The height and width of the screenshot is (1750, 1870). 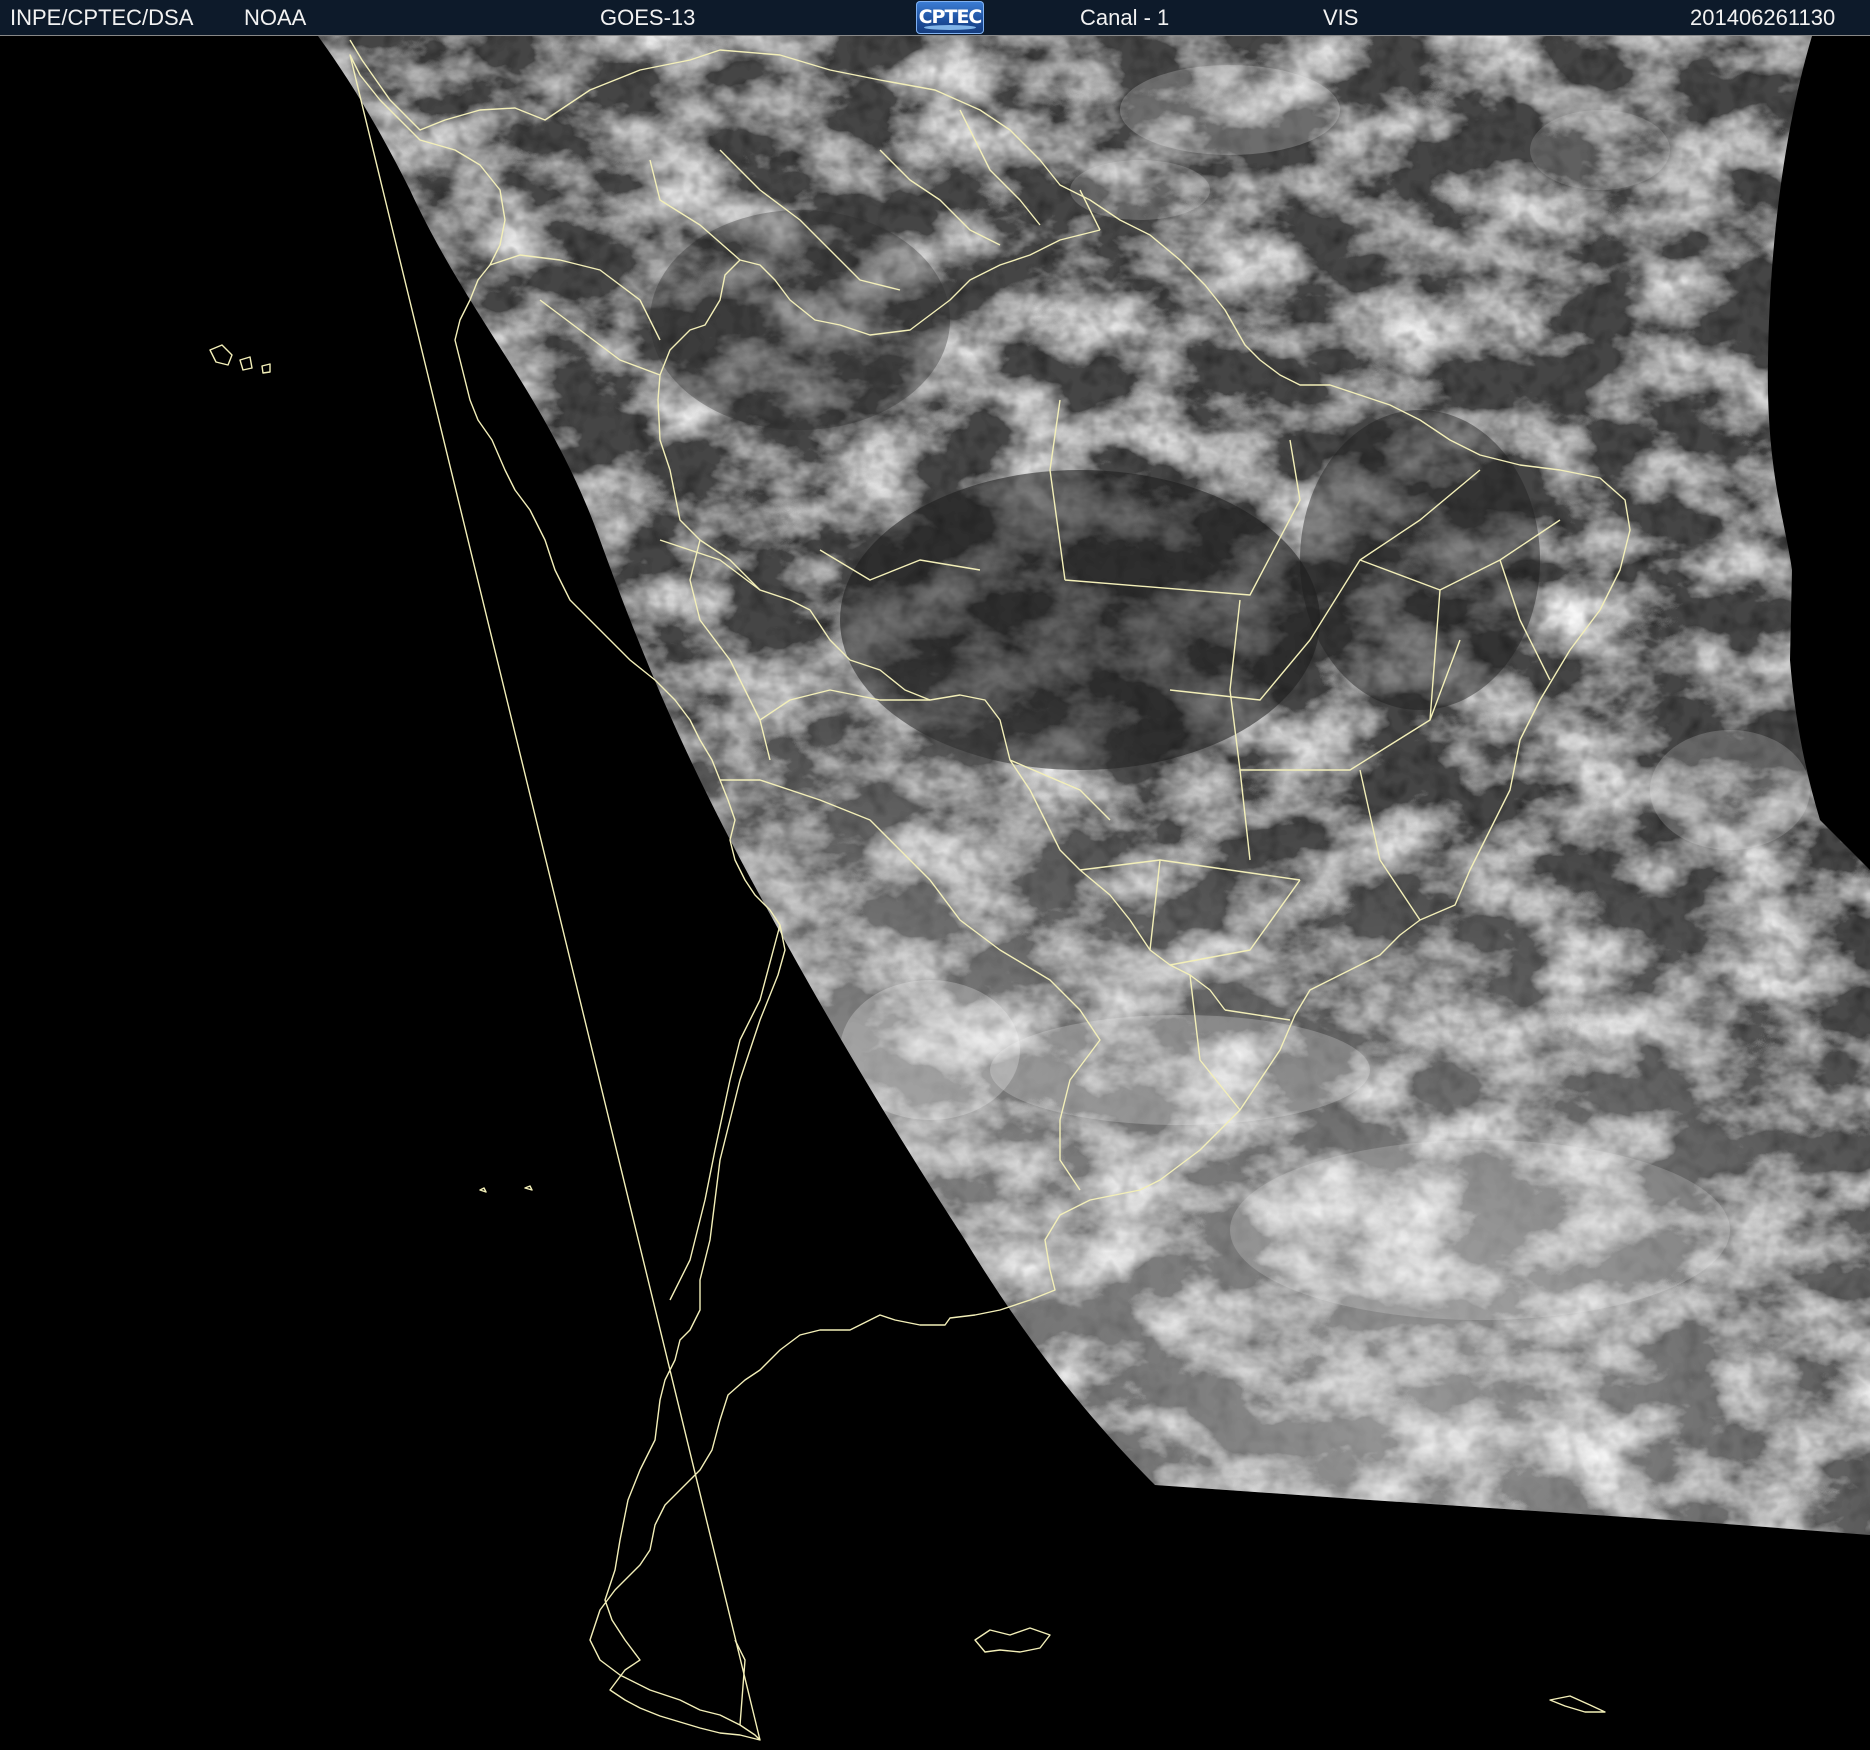 What do you see at coordinates (275, 17) in the screenshot?
I see `agency-label: NOAA` at bounding box center [275, 17].